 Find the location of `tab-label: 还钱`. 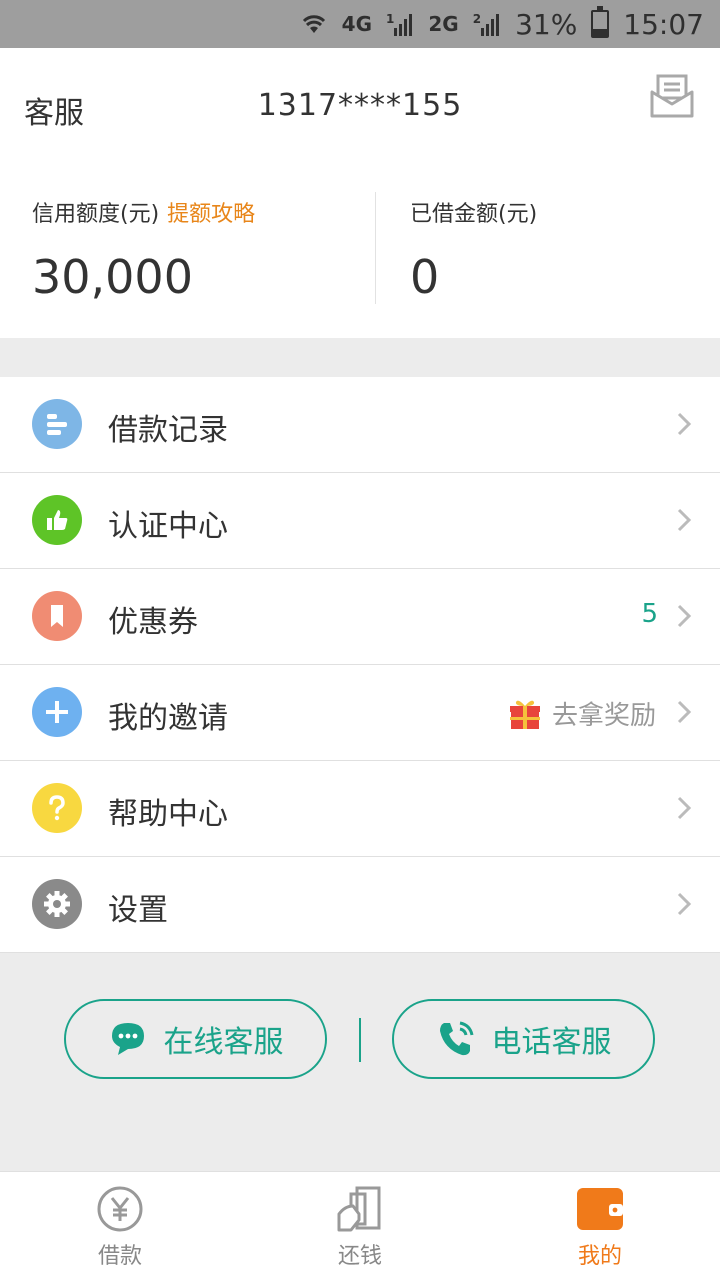

tab-label: 还钱 is located at coordinates (359, 1256).